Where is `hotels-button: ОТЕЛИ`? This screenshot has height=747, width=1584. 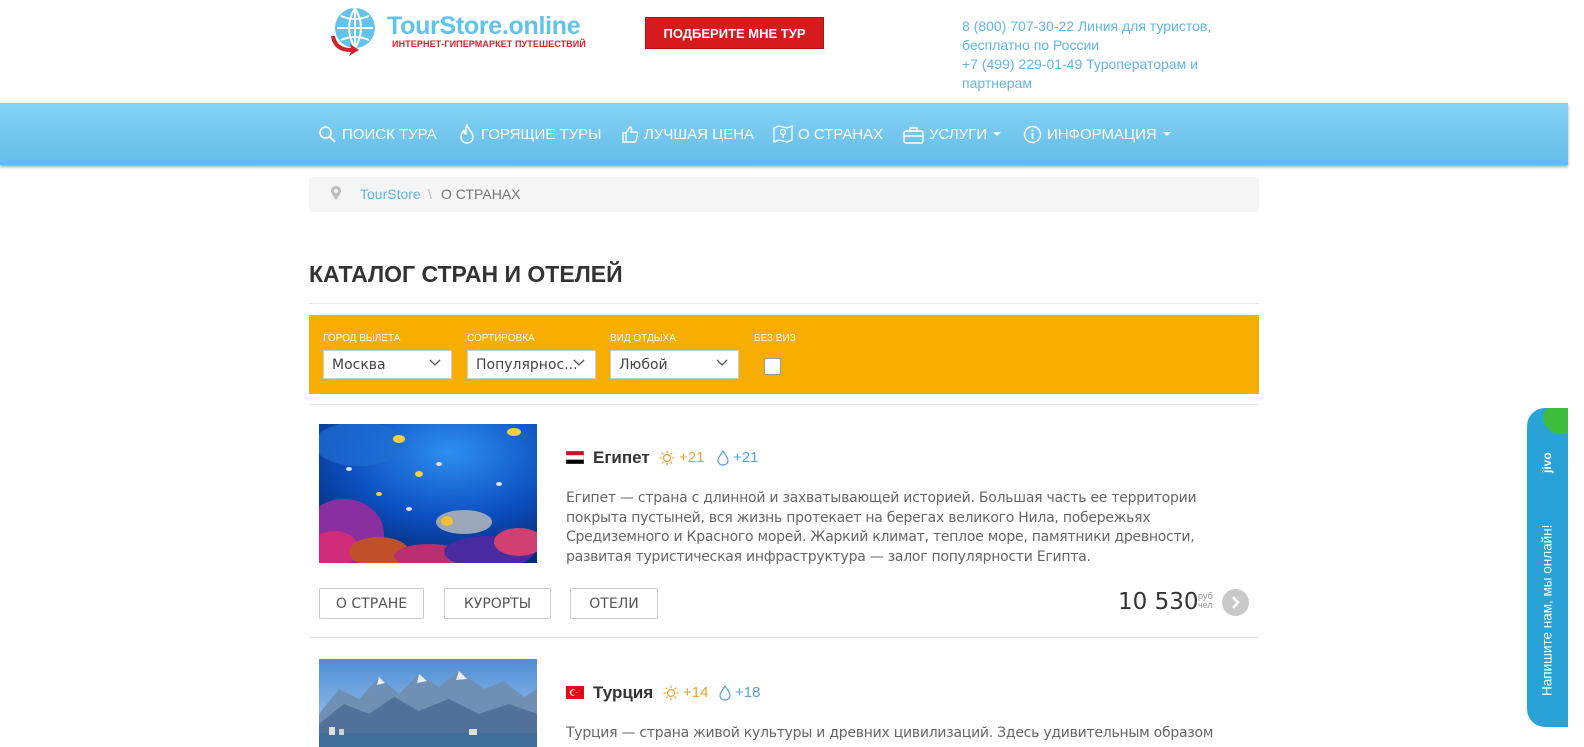 hotels-button: ОТЕЛИ is located at coordinates (614, 603).